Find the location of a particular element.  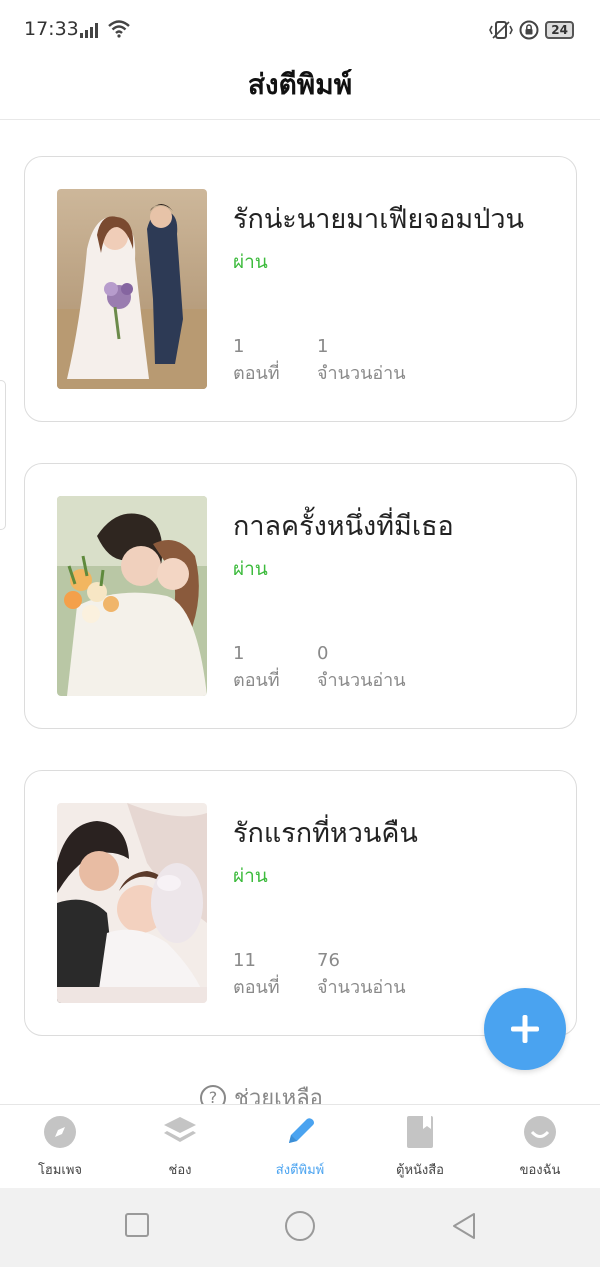

nav-item-home: โฮมเพจ is located at coordinates (60, 1146).